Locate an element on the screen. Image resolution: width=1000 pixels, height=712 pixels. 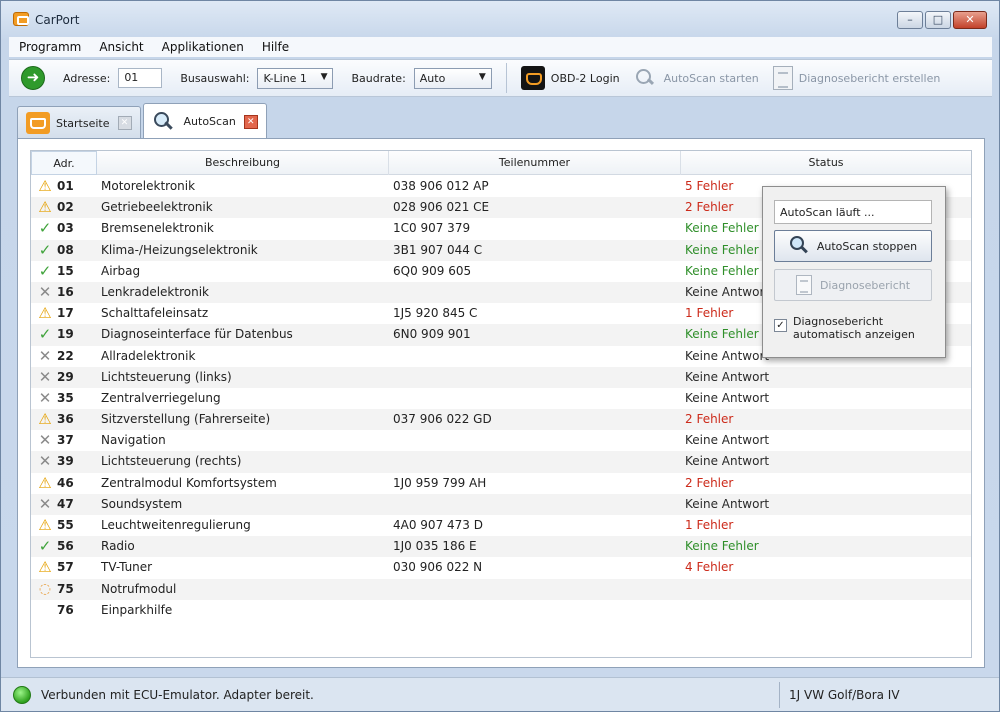
menu-programm: Programm is located at coordinates (50, 47).